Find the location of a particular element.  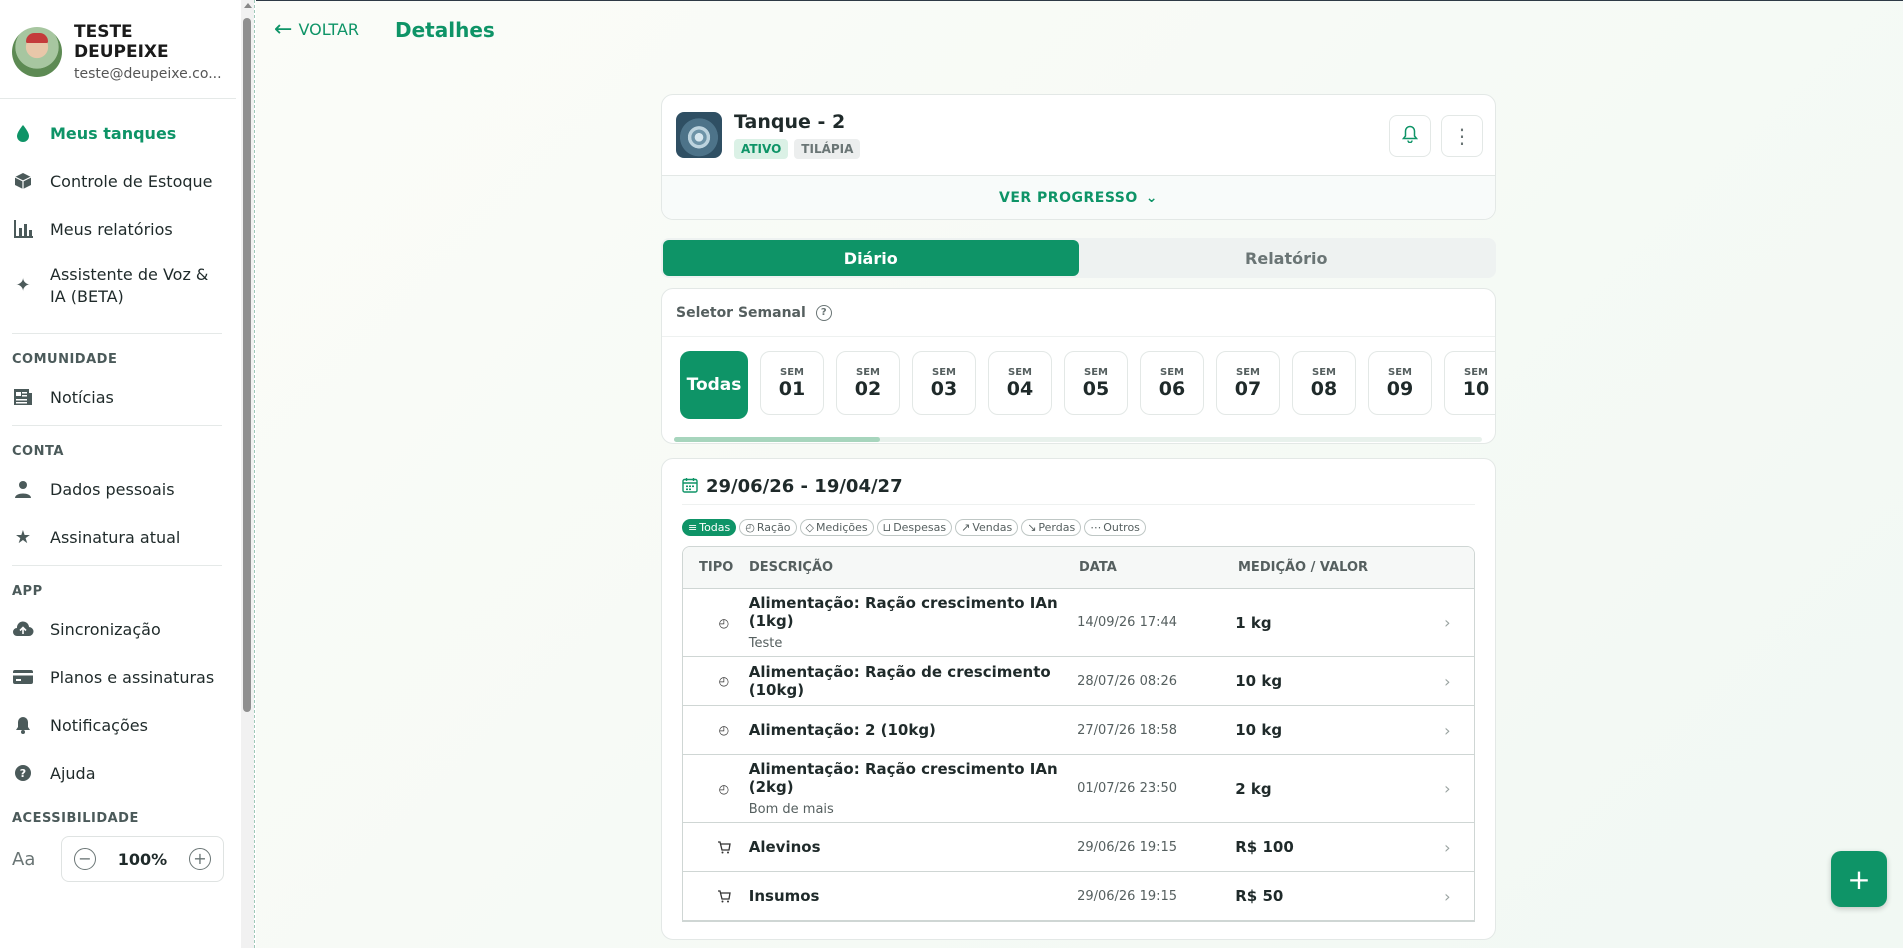

row-date: 28/07/26 08:26 is located at coordinates (1127, 681).